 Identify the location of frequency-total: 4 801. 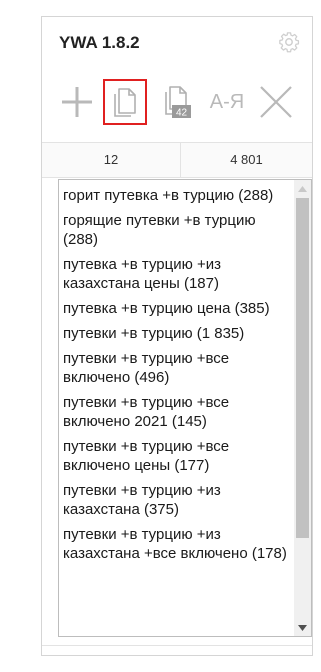
(246, 159).